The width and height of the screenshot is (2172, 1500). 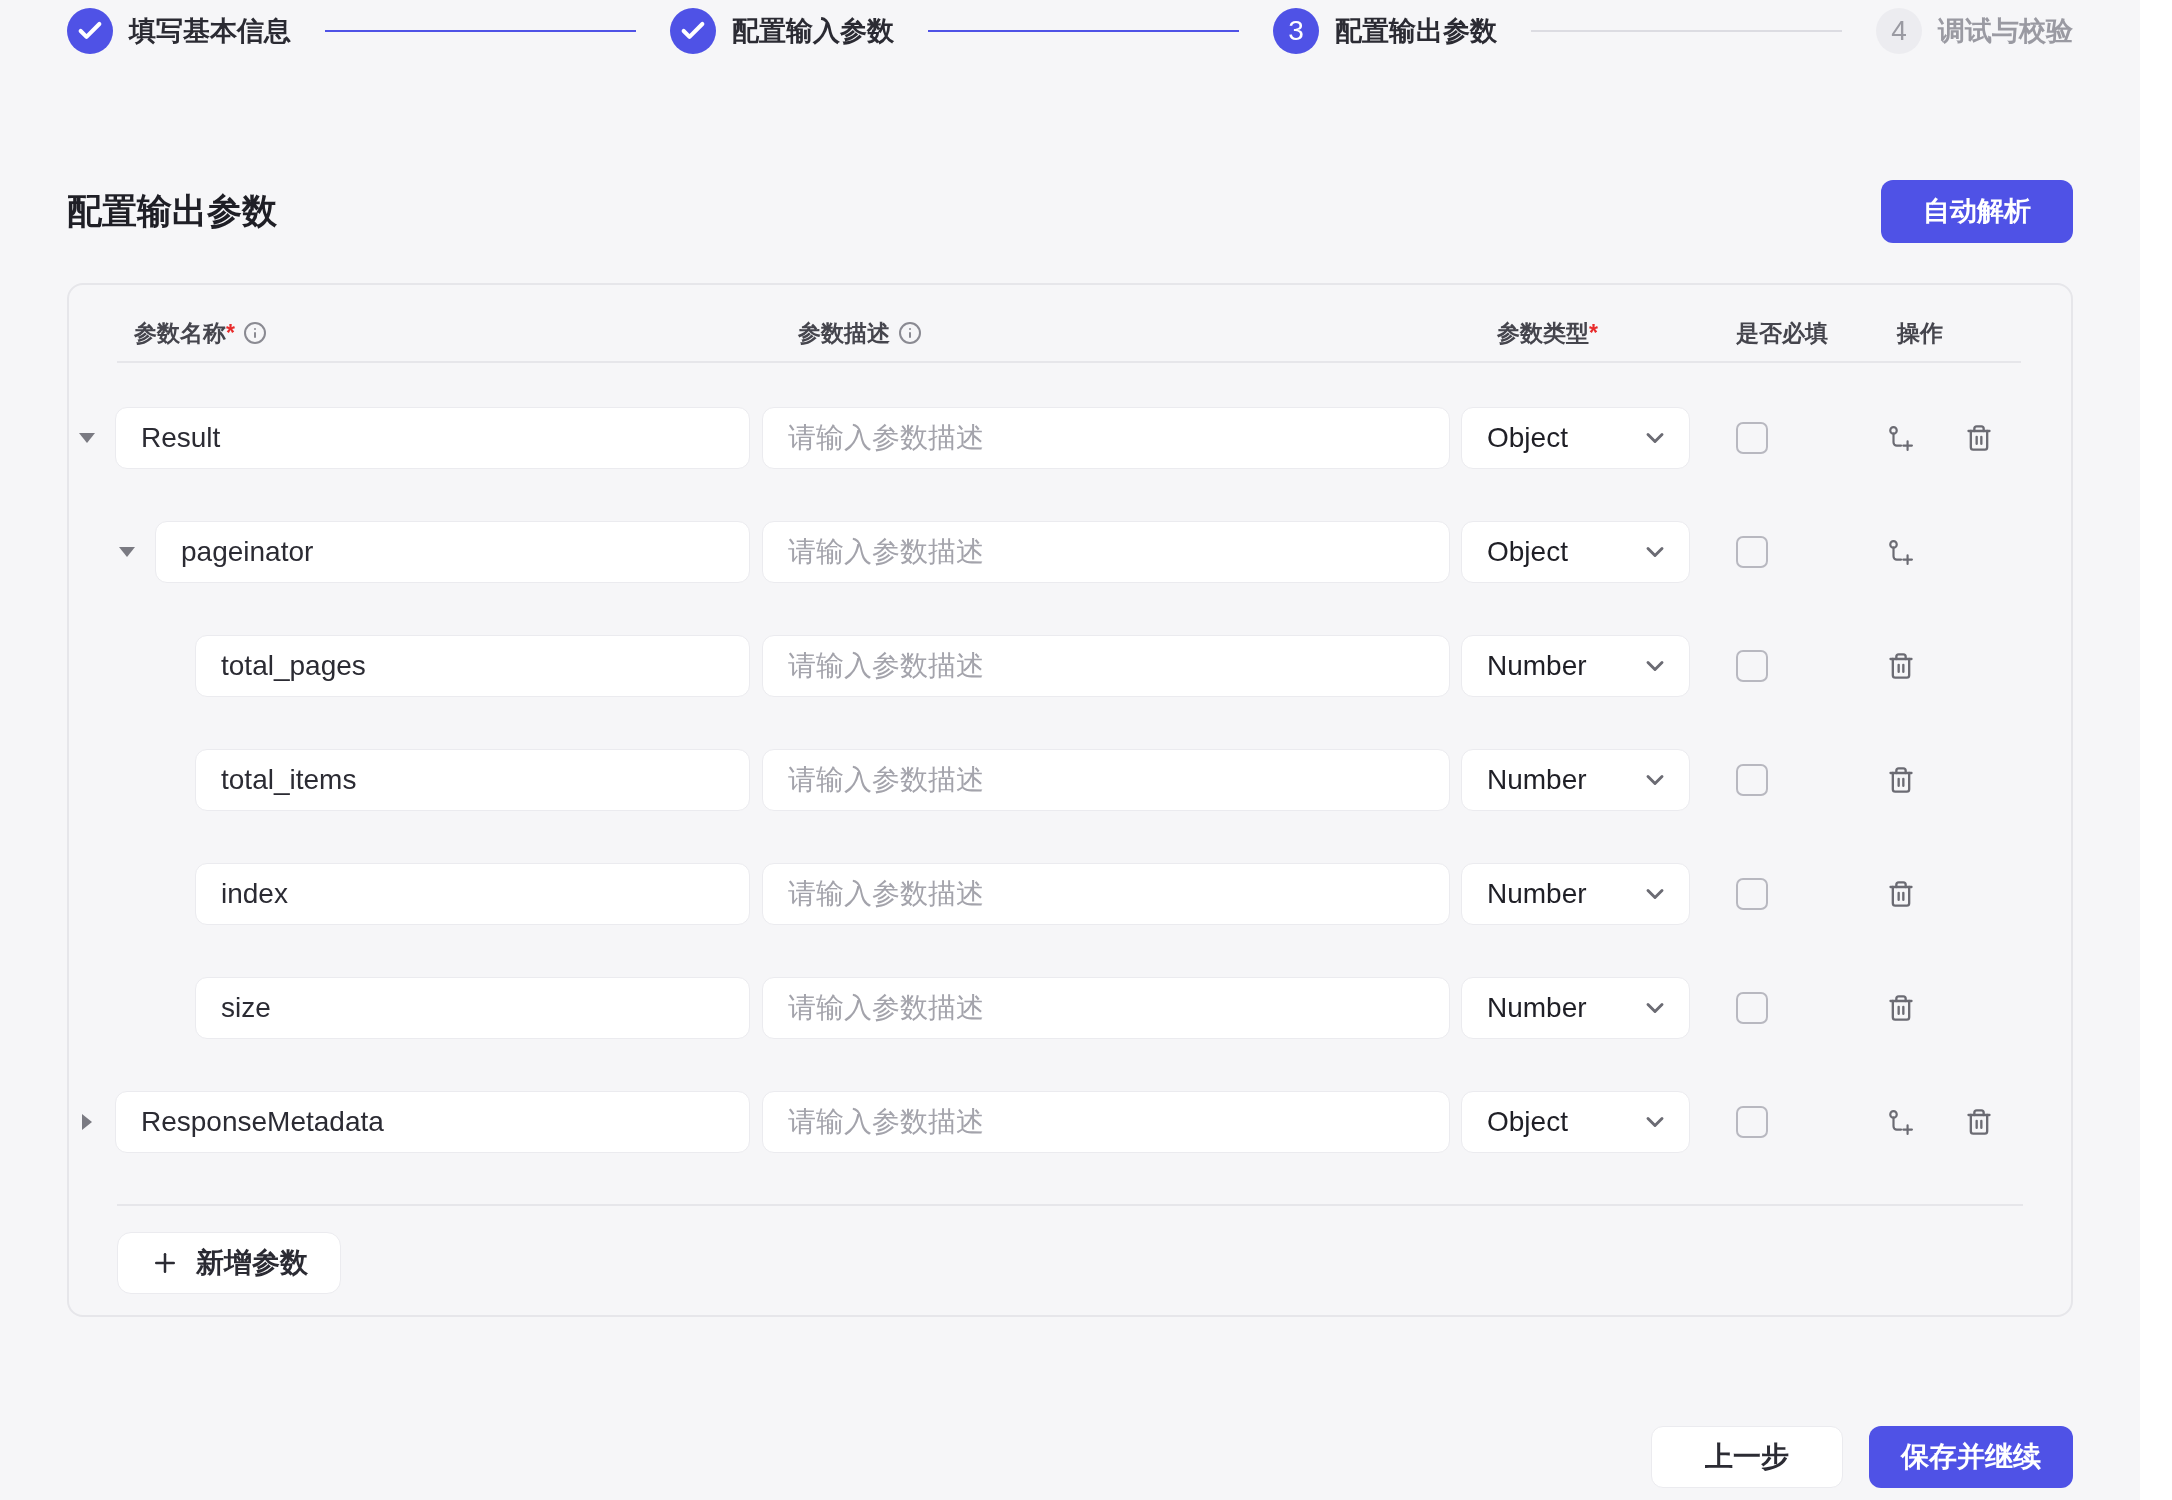 What do you see at coordinates (180, 333) in the screenshot?
I see `column-header: 参数名称` at bounding box center [180, 333].